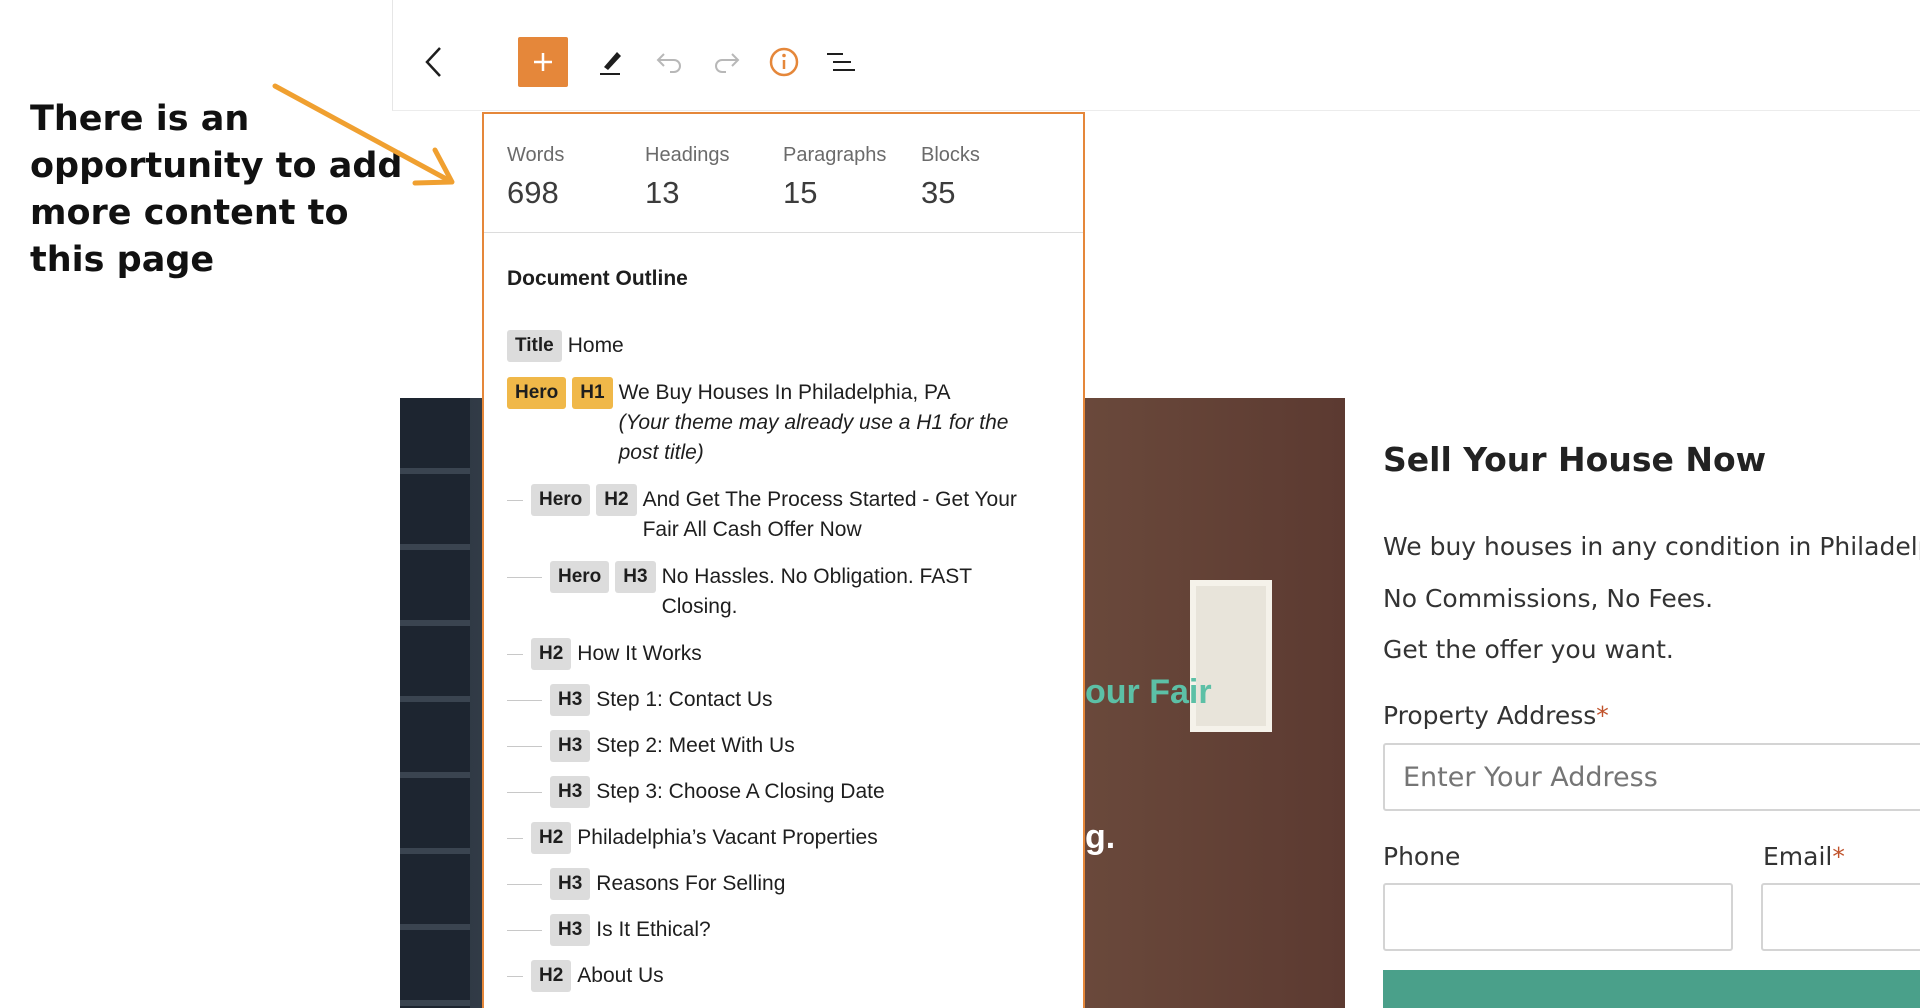 The image size is (1920, 1008). I want to click on hero-window-decoration, so click(435, 703).